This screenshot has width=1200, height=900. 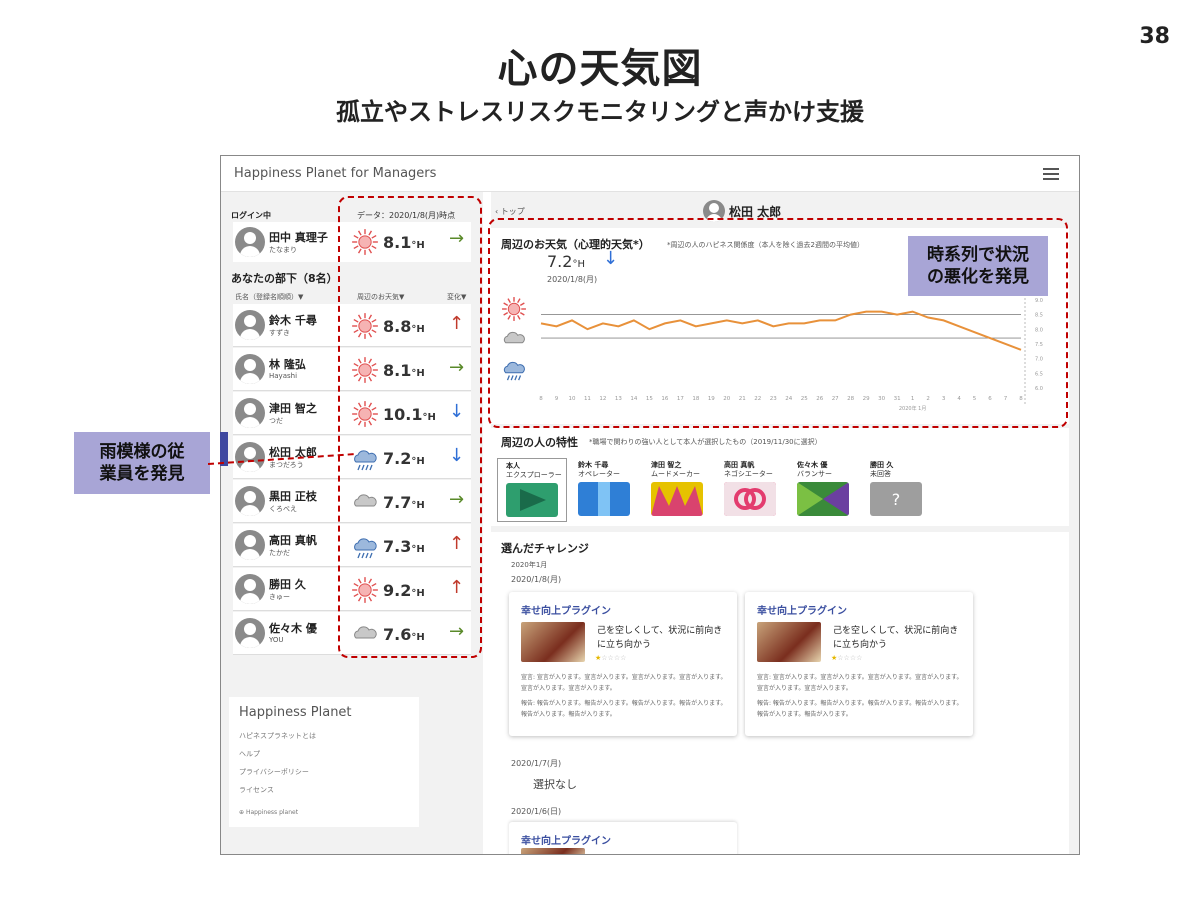 I want to click on trait-item: 鈴木 千尋 オペレーター, so click(x=605, y=490).